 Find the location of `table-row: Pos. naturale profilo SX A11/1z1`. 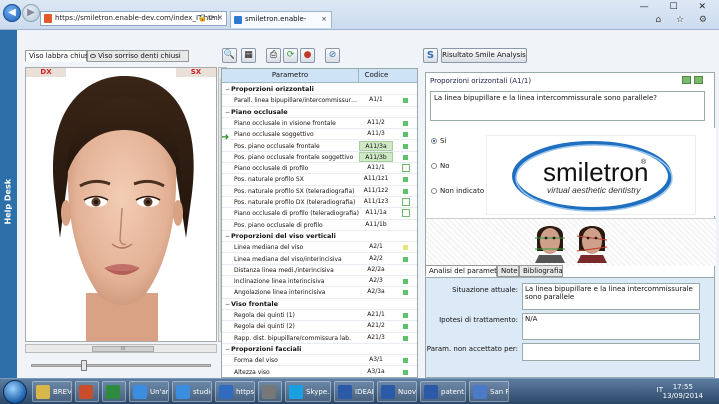

table-row: Pos. naturale profilo SX A11/1z1 is located at coordinates (319, 180).